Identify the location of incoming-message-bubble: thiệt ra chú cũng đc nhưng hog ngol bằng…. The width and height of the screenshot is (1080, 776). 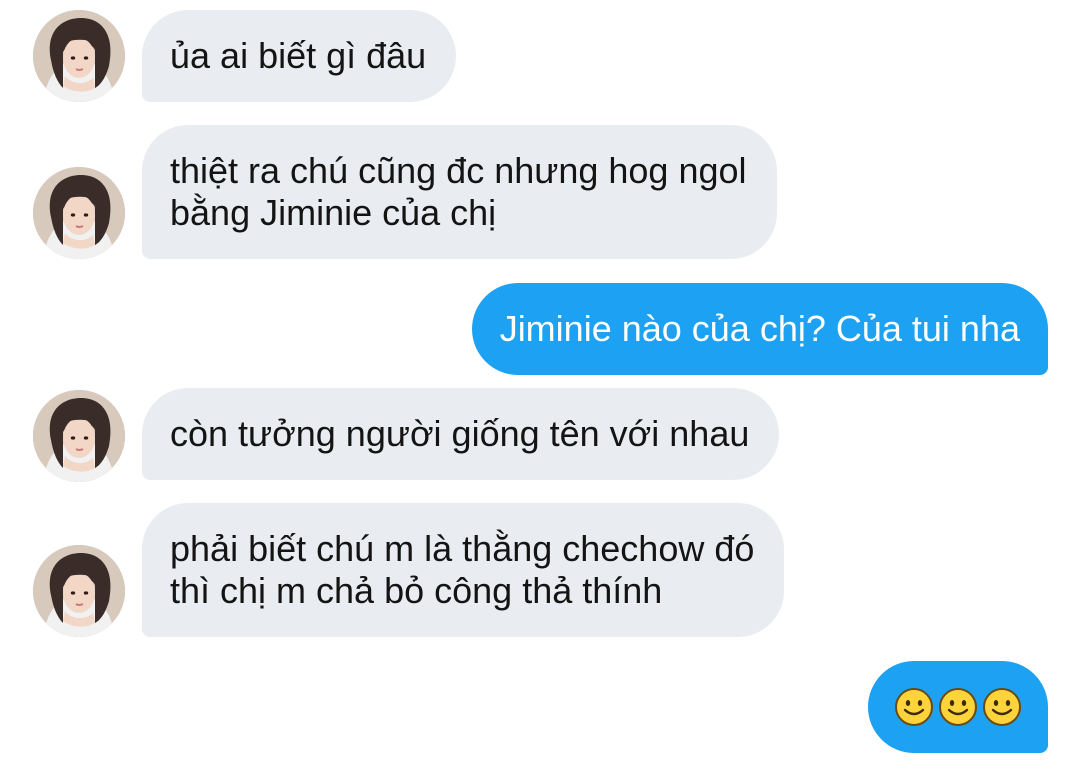
(459, 192).